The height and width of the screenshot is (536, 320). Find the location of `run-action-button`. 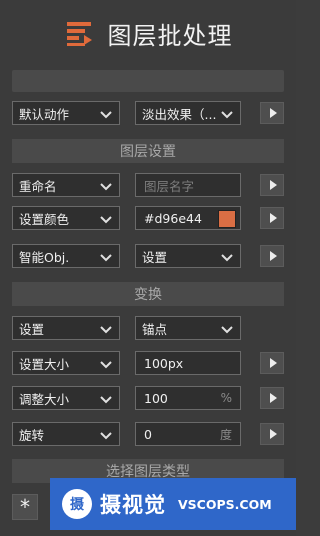

run-action-button is located at coordinates (272, 113).